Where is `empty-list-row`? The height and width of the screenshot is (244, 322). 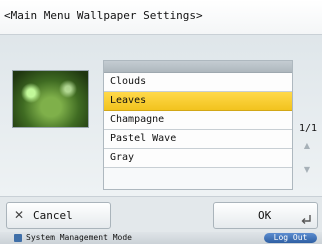
empty-list-row is located at coordinates (198, 177).